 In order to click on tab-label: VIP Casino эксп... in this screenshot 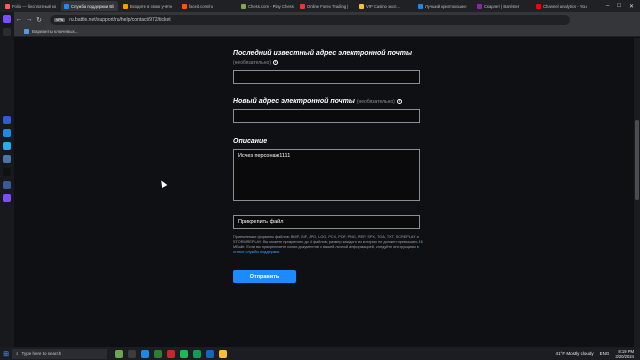, I will do `click(383, 6)`.